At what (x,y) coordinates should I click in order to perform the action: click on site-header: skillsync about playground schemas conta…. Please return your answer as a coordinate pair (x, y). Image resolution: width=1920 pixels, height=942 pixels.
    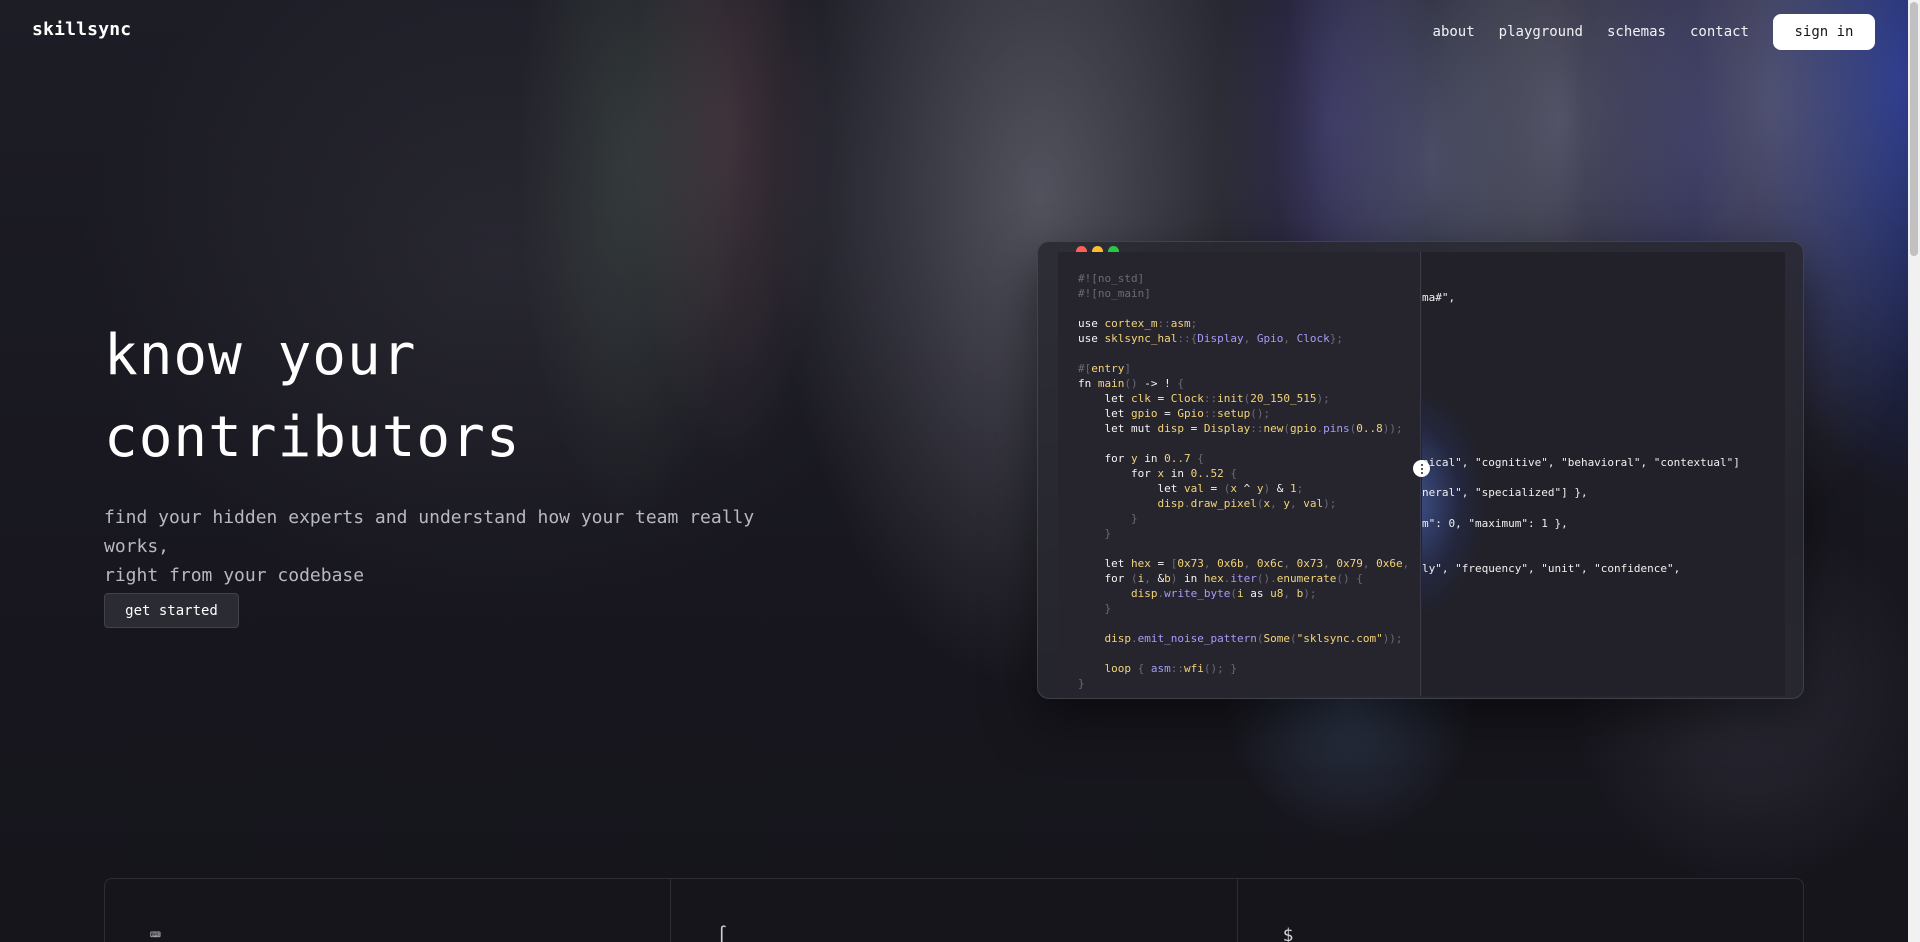
    Looking at the image, I should click on (960, 31).